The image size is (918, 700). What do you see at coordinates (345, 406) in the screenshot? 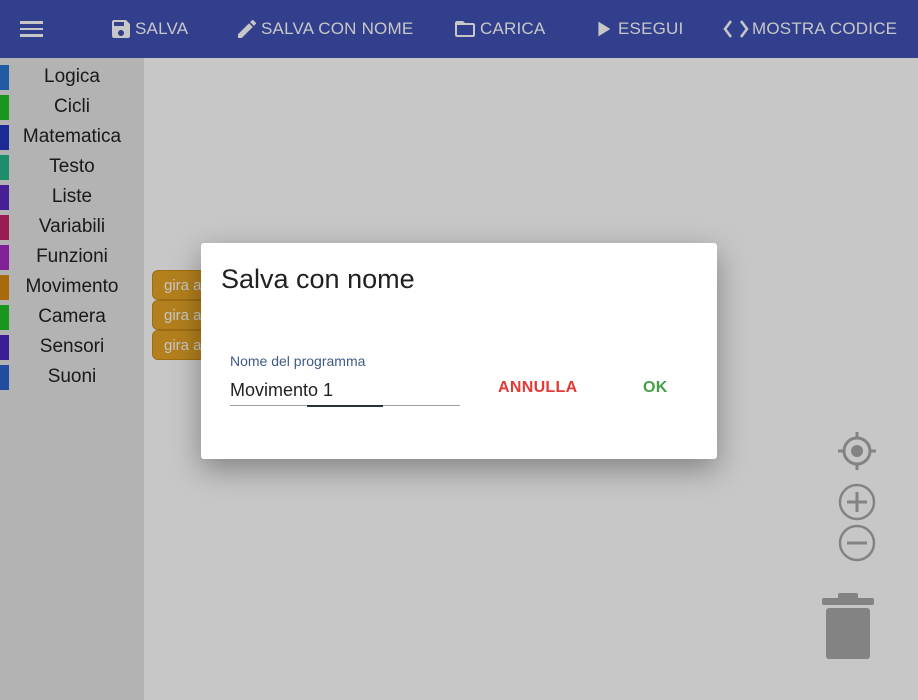
I see `input-focus-indicator` at bounding box center [345, 406].